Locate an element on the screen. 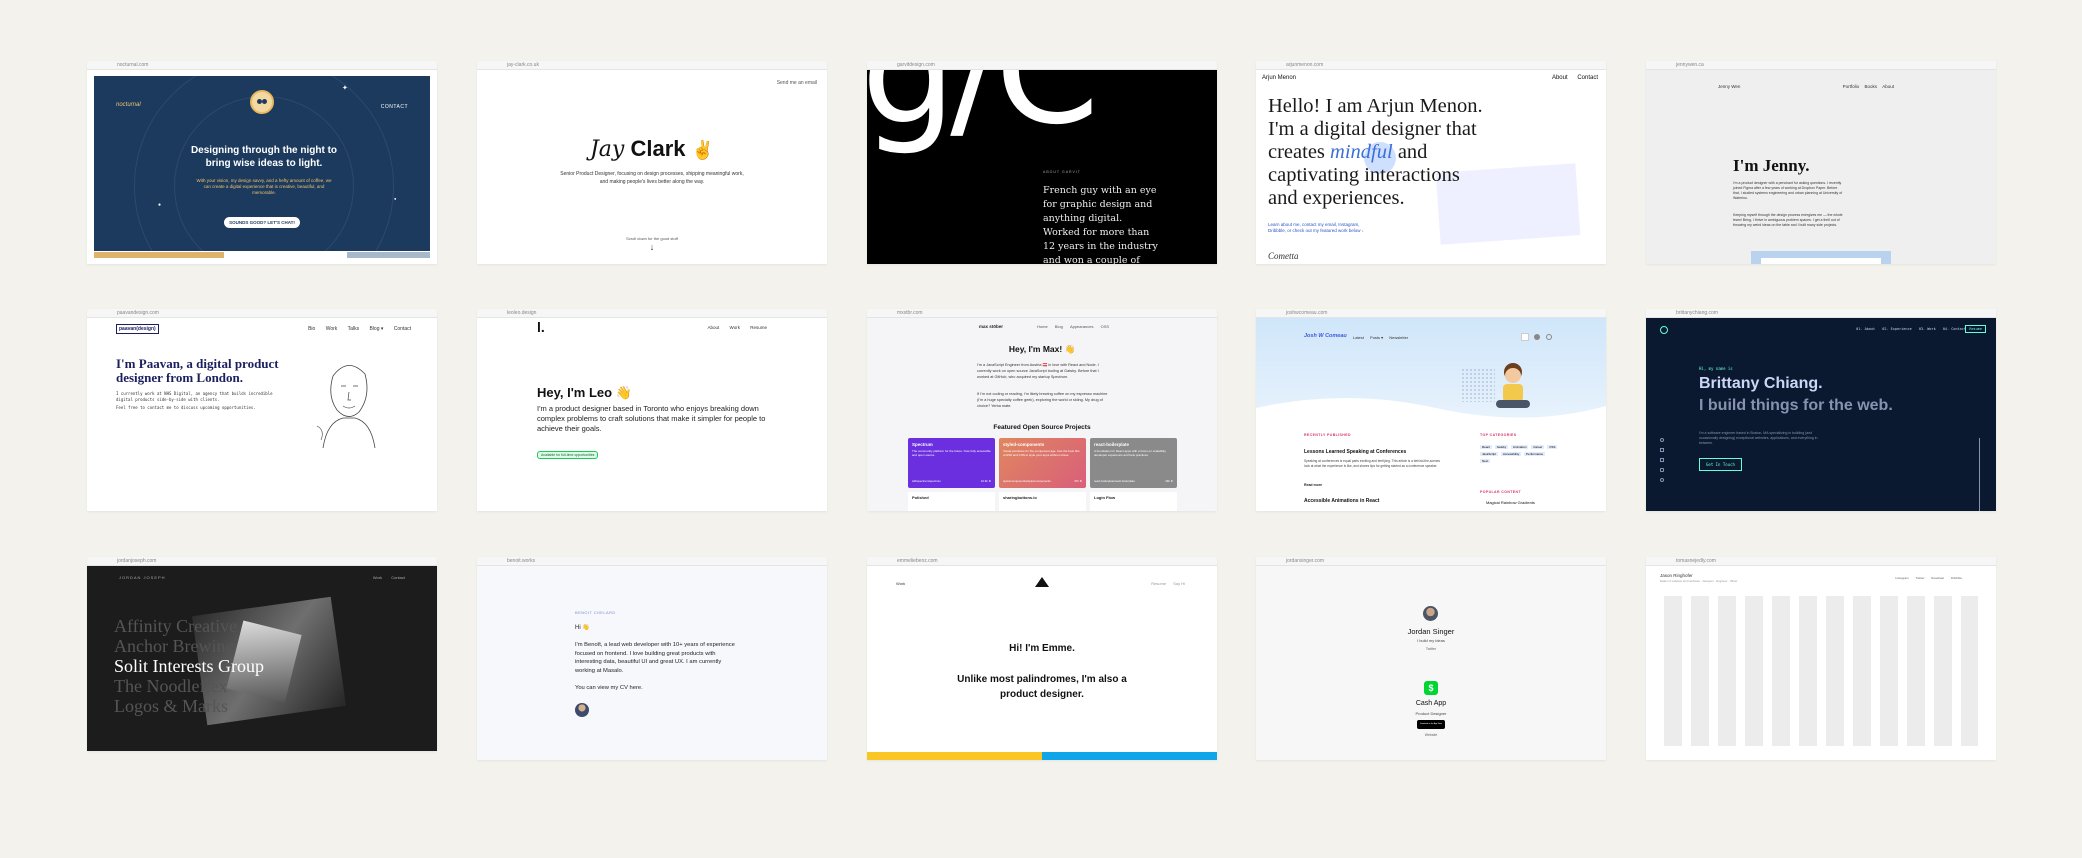 The image size is (2082, 858). category-tag: React is located at coordinates (1486, 447).